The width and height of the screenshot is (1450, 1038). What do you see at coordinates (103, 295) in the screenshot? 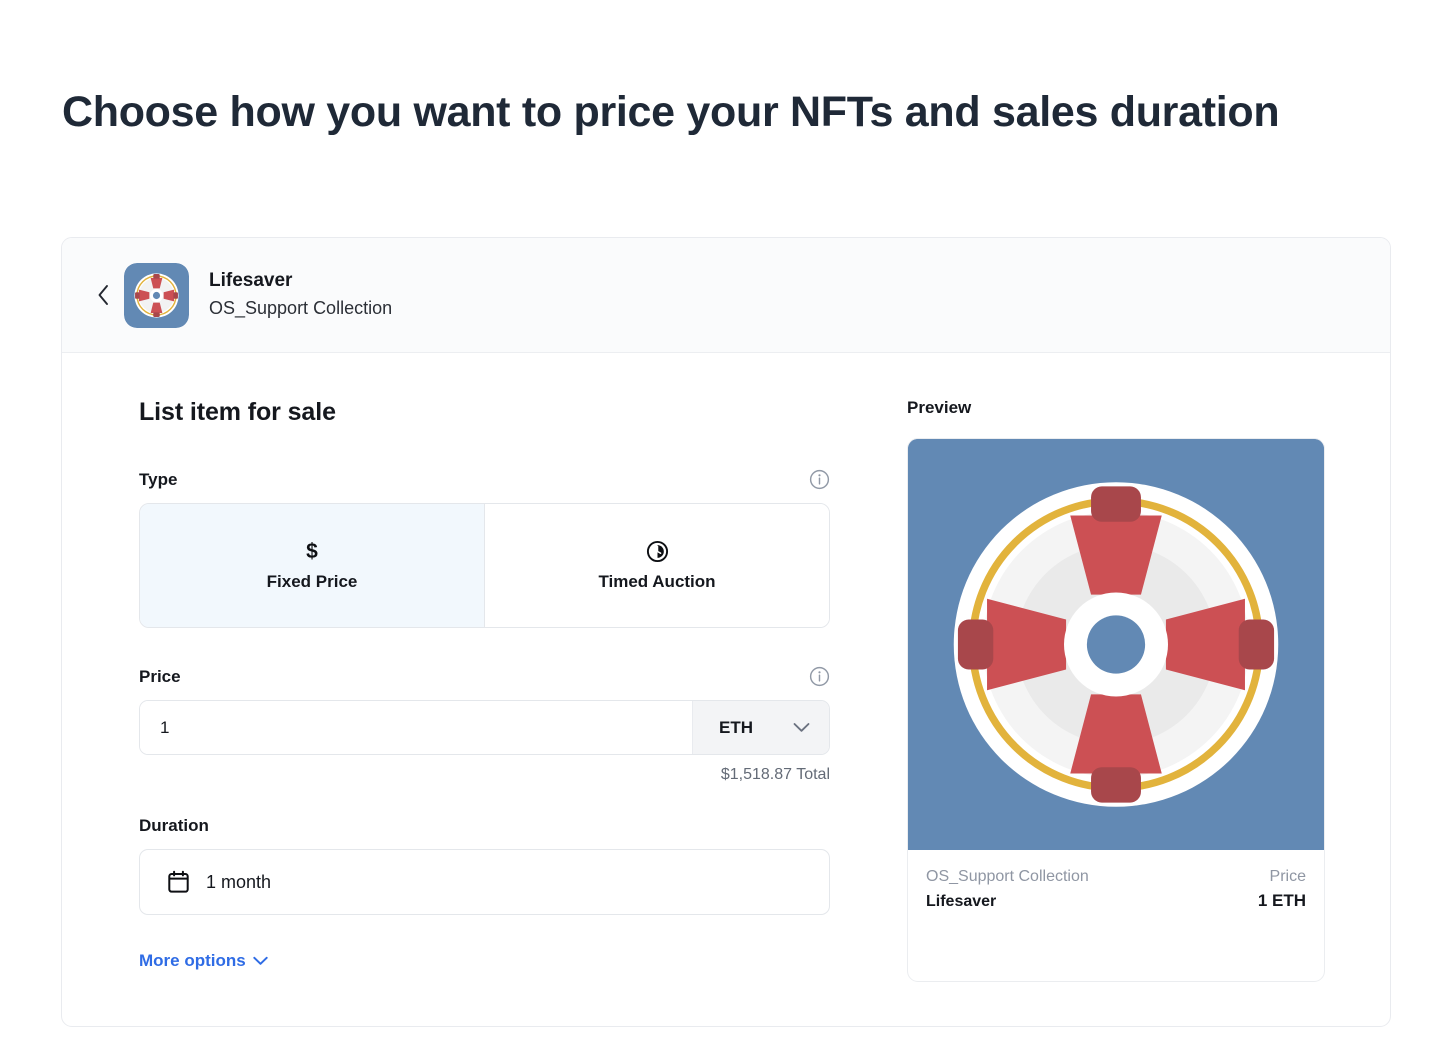
I see `chevron-left-icon` at bounding box center [103, 295].